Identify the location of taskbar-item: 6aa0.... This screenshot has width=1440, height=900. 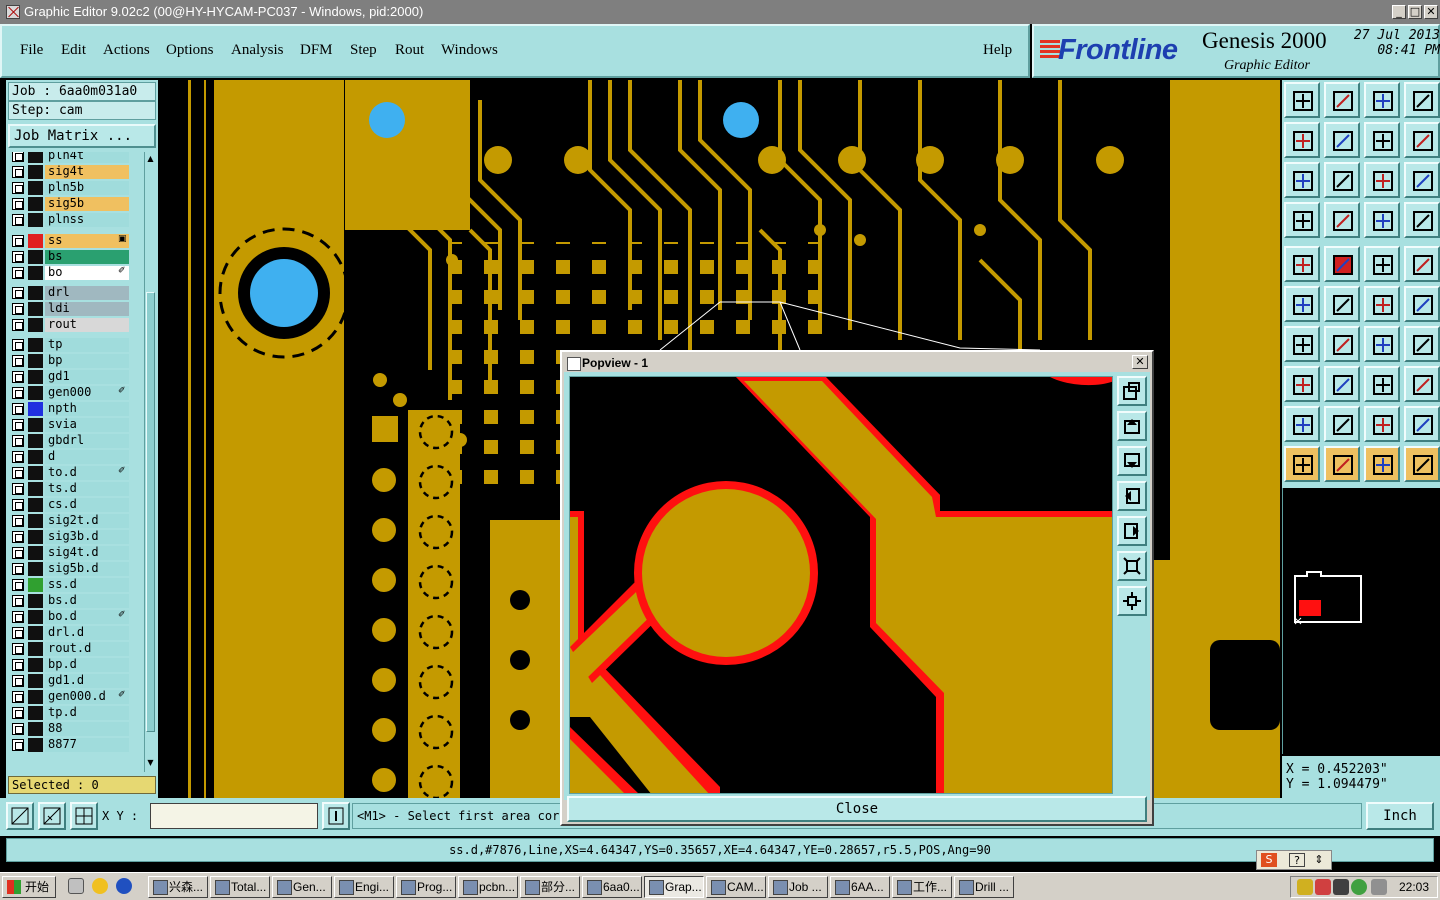
(612, 887).